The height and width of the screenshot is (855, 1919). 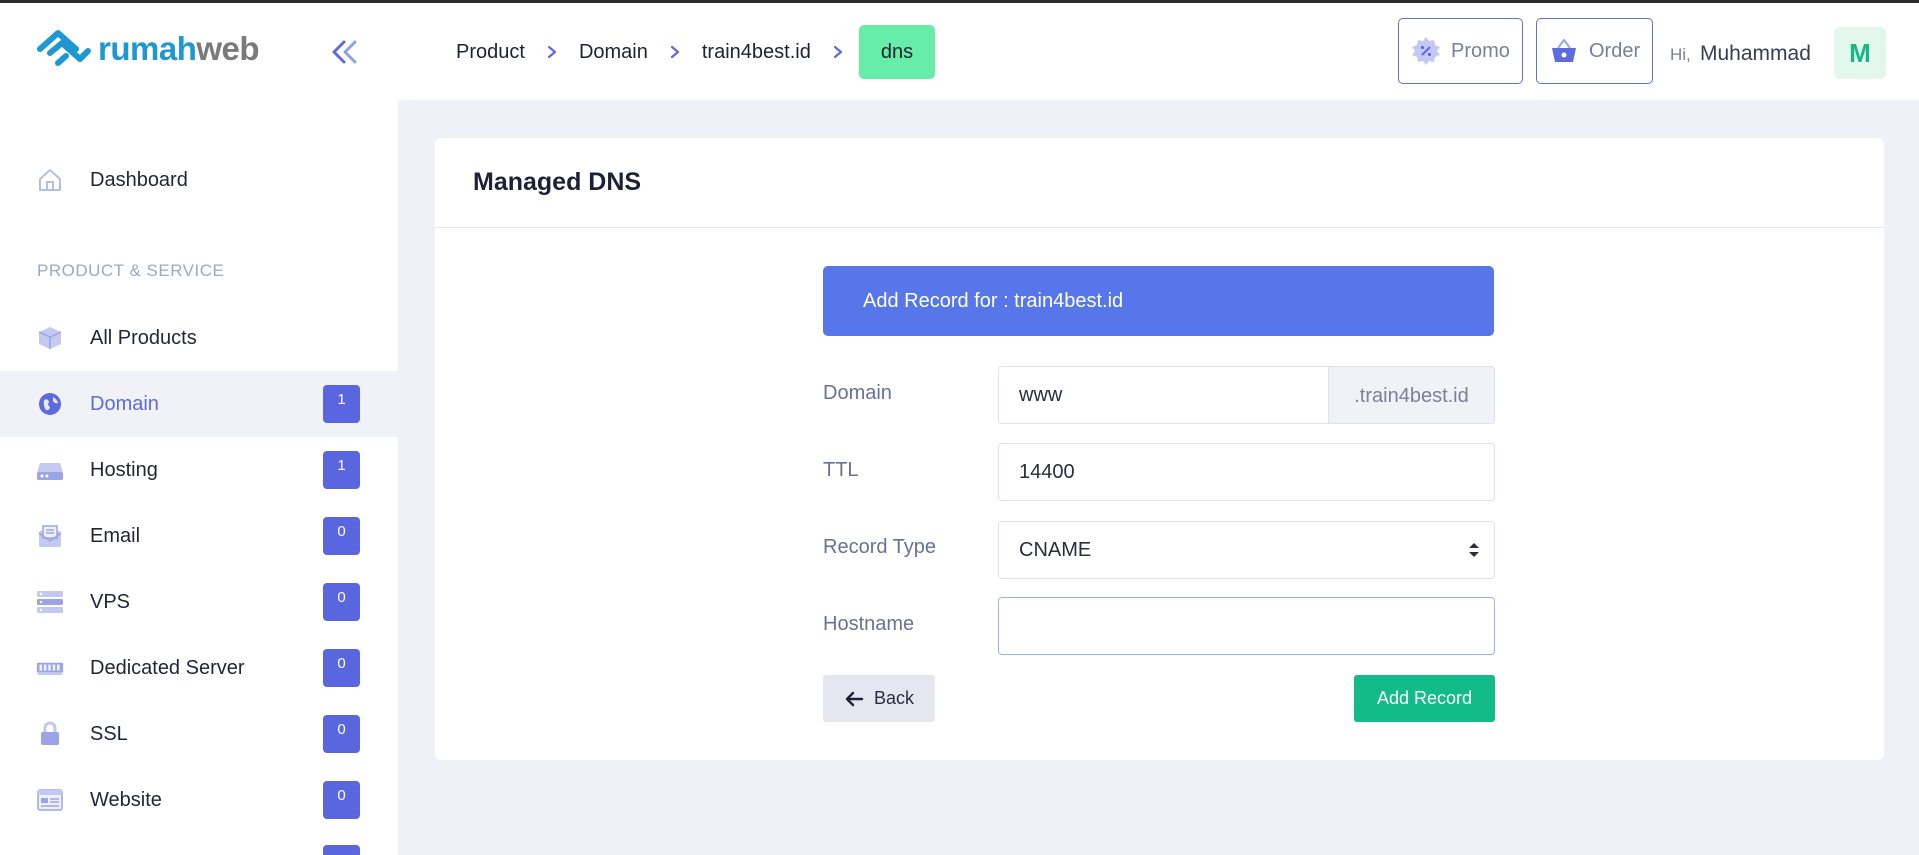 What do you see at coordinates (199, 602) in the screenshot?
I see `sidebar-item-vps: VPS 0` at bounding box center [199, 602].